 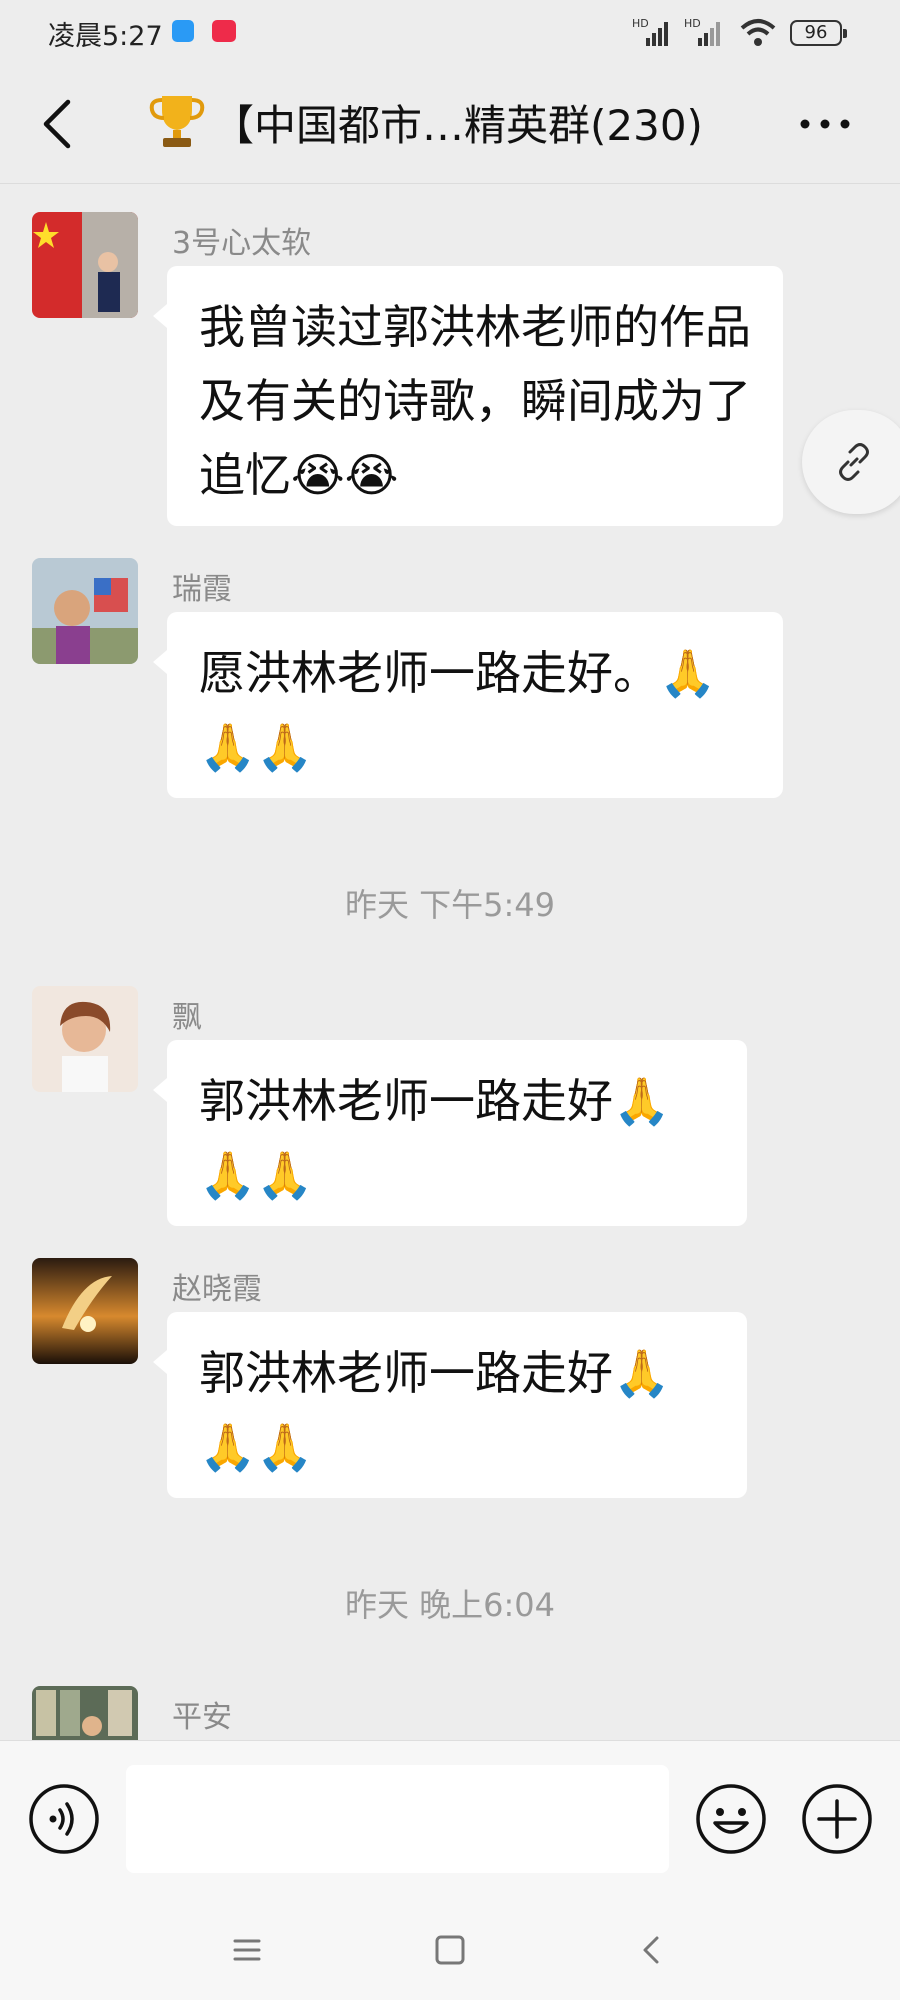 I want to click on notification-app-icon, so click(x=224, y=31).